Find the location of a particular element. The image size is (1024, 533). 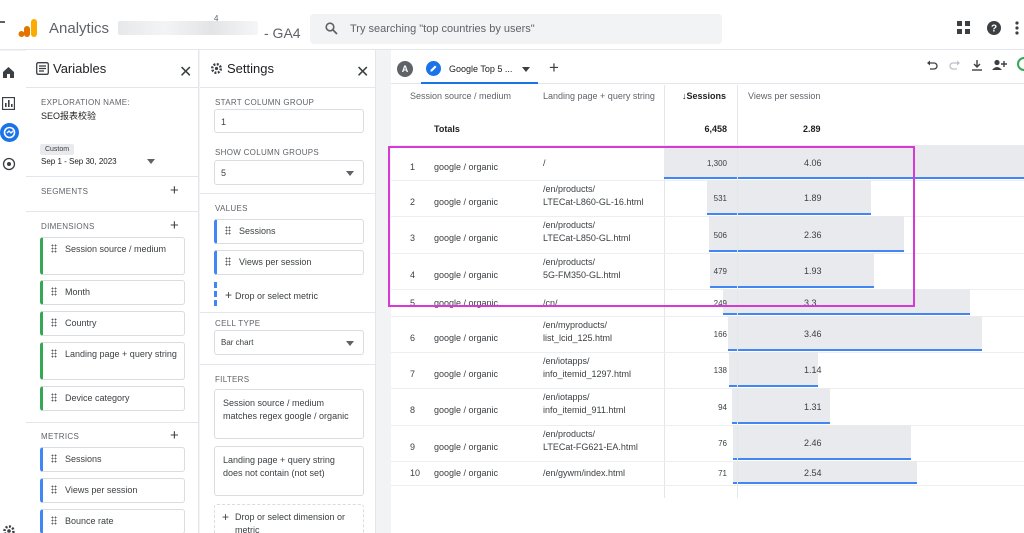

values-label: VALUES is located at coordinates (231, 208).